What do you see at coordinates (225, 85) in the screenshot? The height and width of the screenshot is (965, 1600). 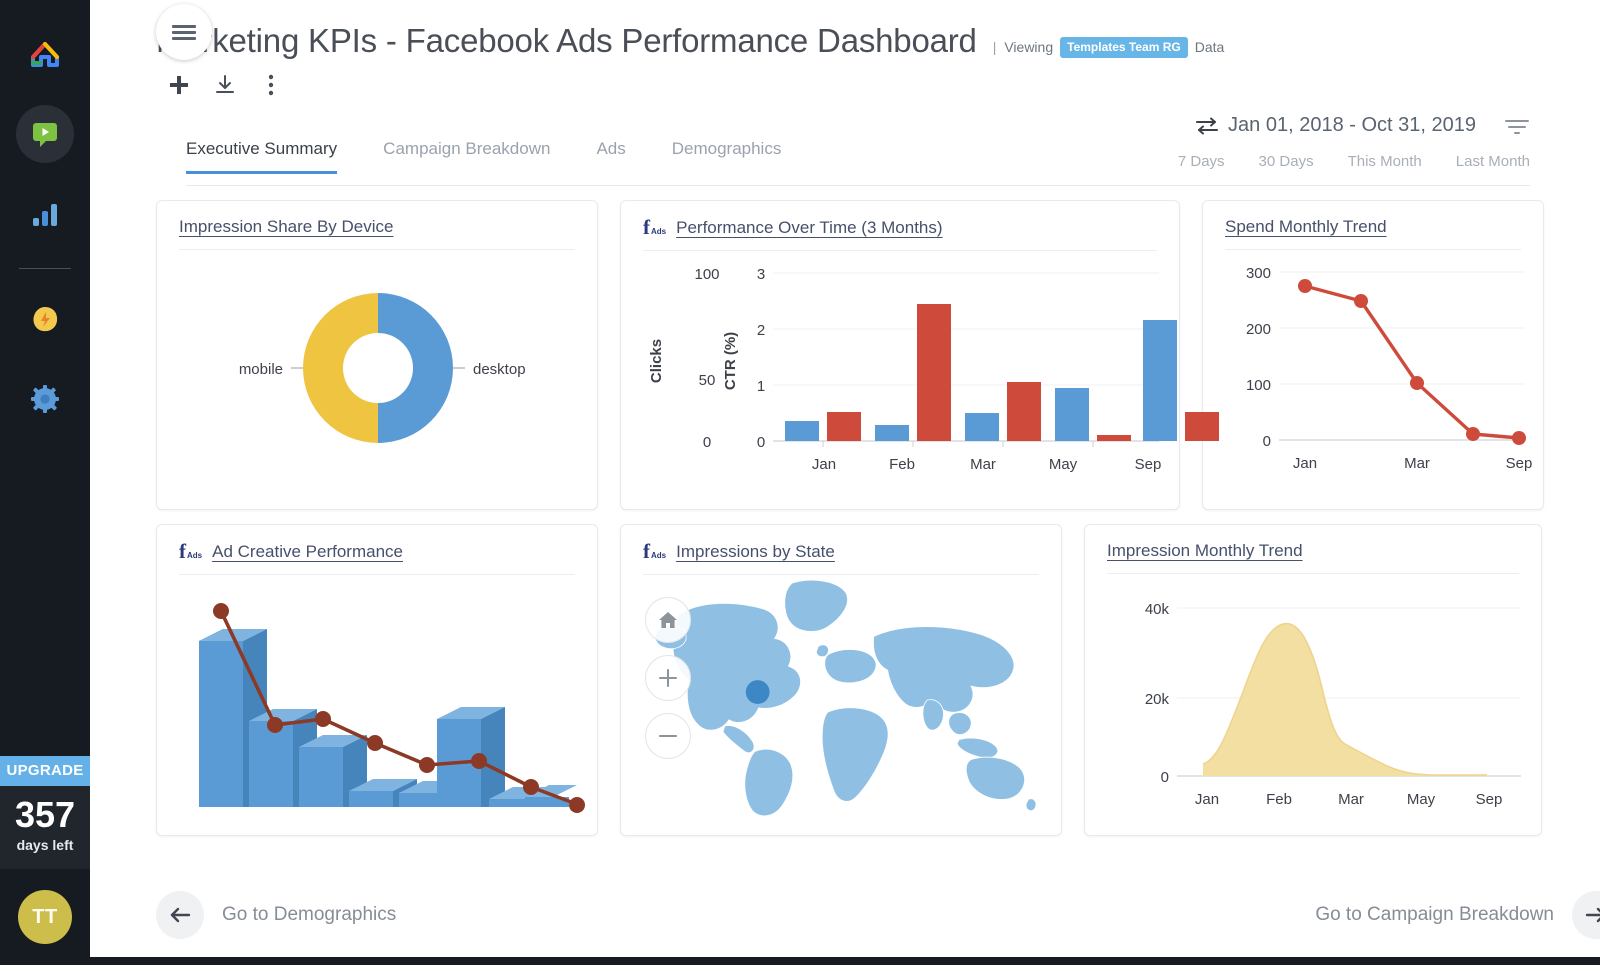 I see `download-button` at bounding box center [225, 85].